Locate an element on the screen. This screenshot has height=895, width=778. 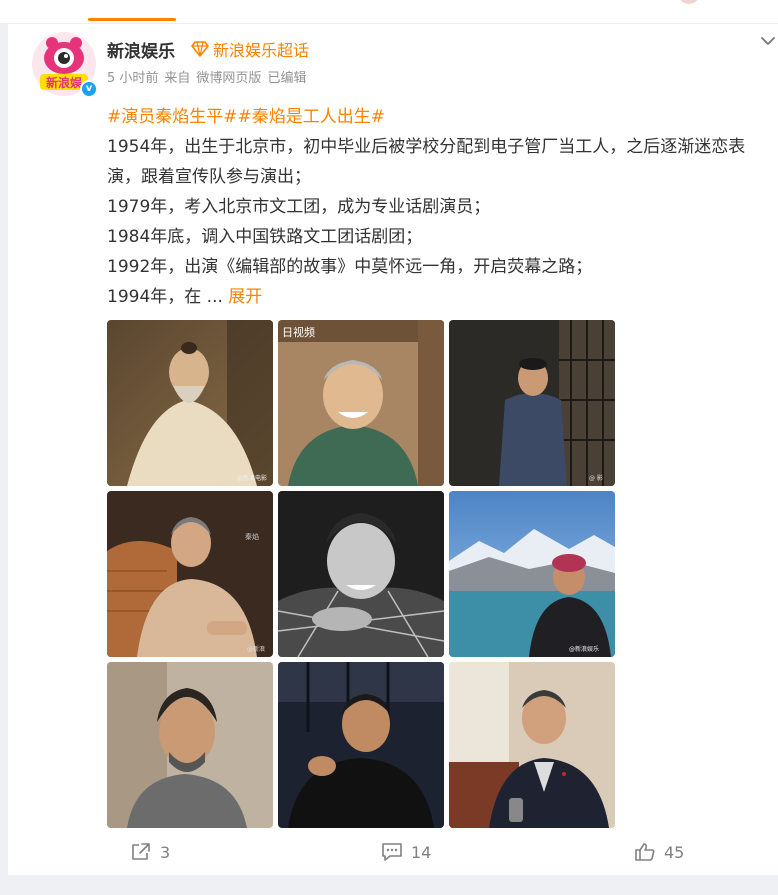
photo-credit: @ 影 is located at coordinates (596, 478).